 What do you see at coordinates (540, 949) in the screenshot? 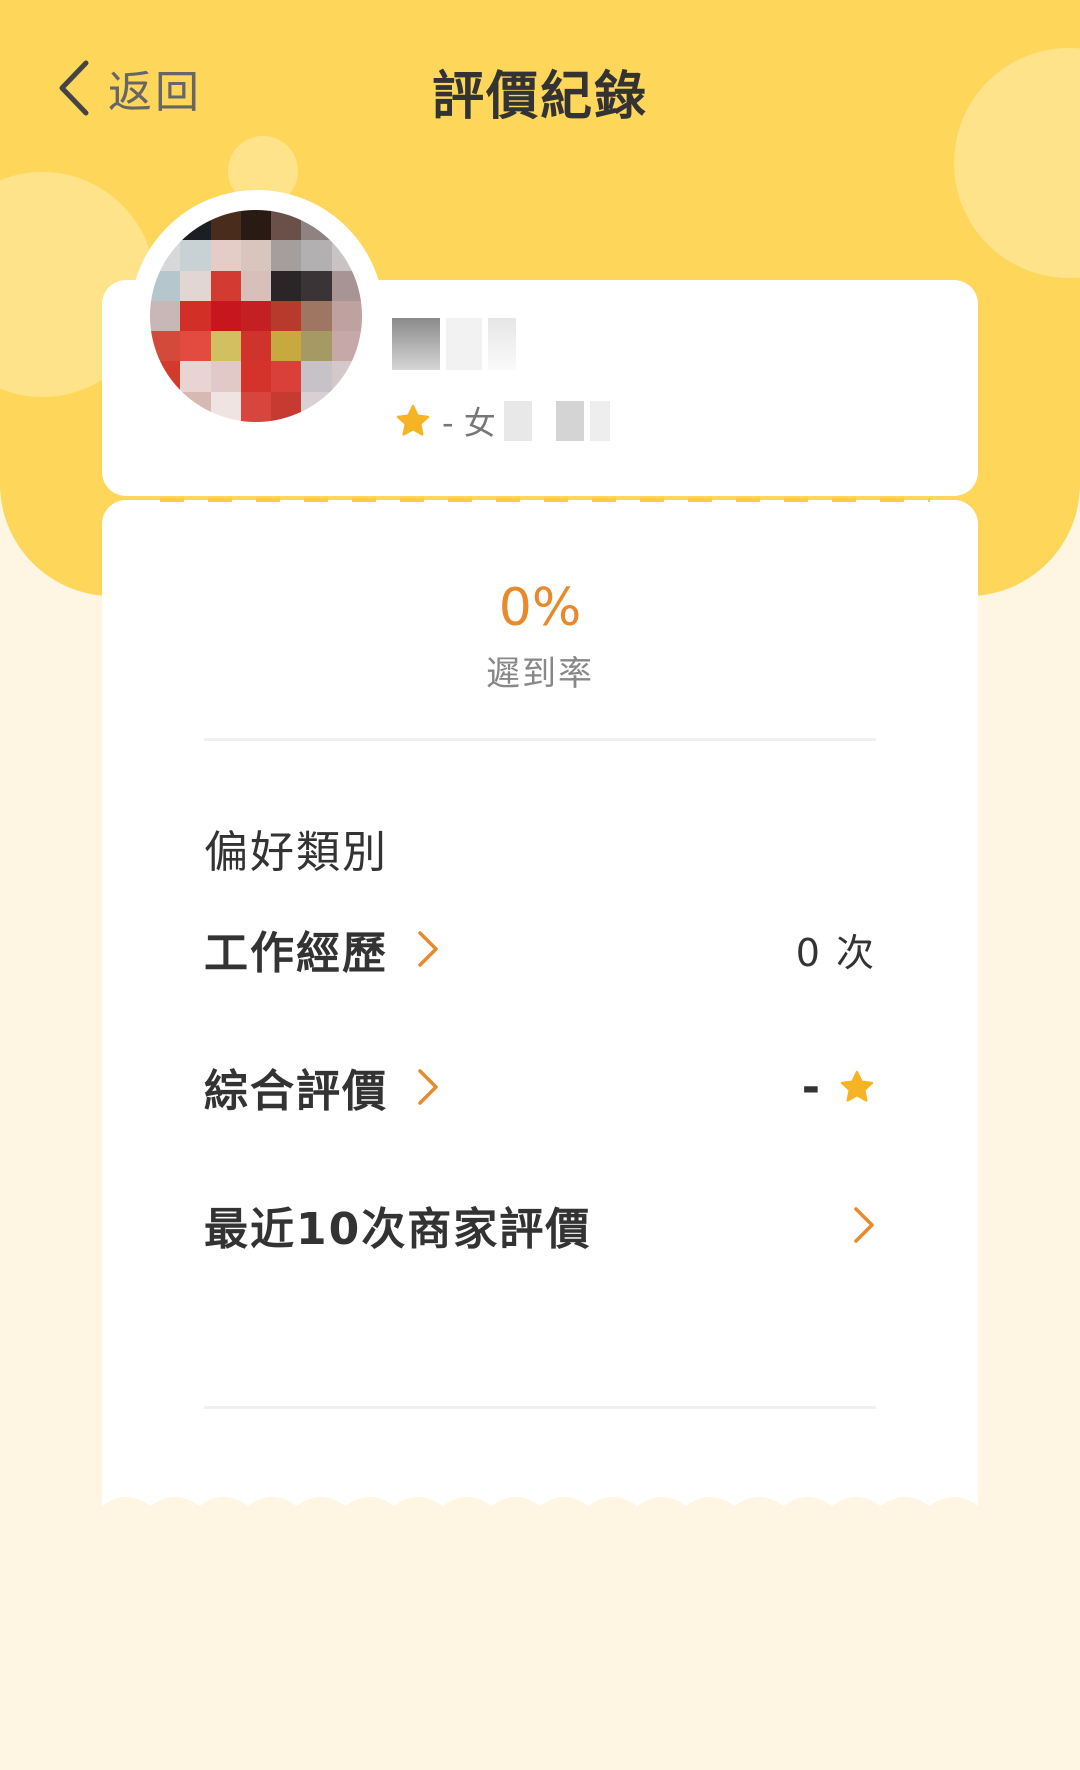
I see `work-history-row: 工作經歷 0 次` at bounding box center [540, 949].